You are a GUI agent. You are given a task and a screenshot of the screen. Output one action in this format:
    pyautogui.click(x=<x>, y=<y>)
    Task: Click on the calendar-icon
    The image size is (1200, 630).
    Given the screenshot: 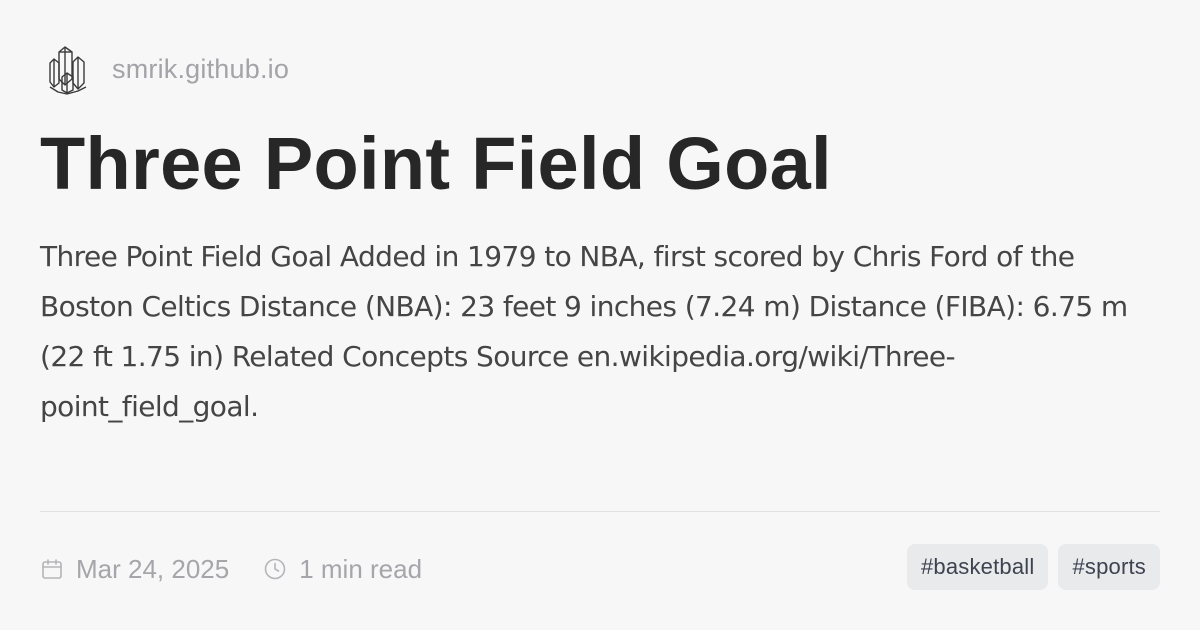 What is the action you would take?
    pyautogui.click(x=52, y=569)
    